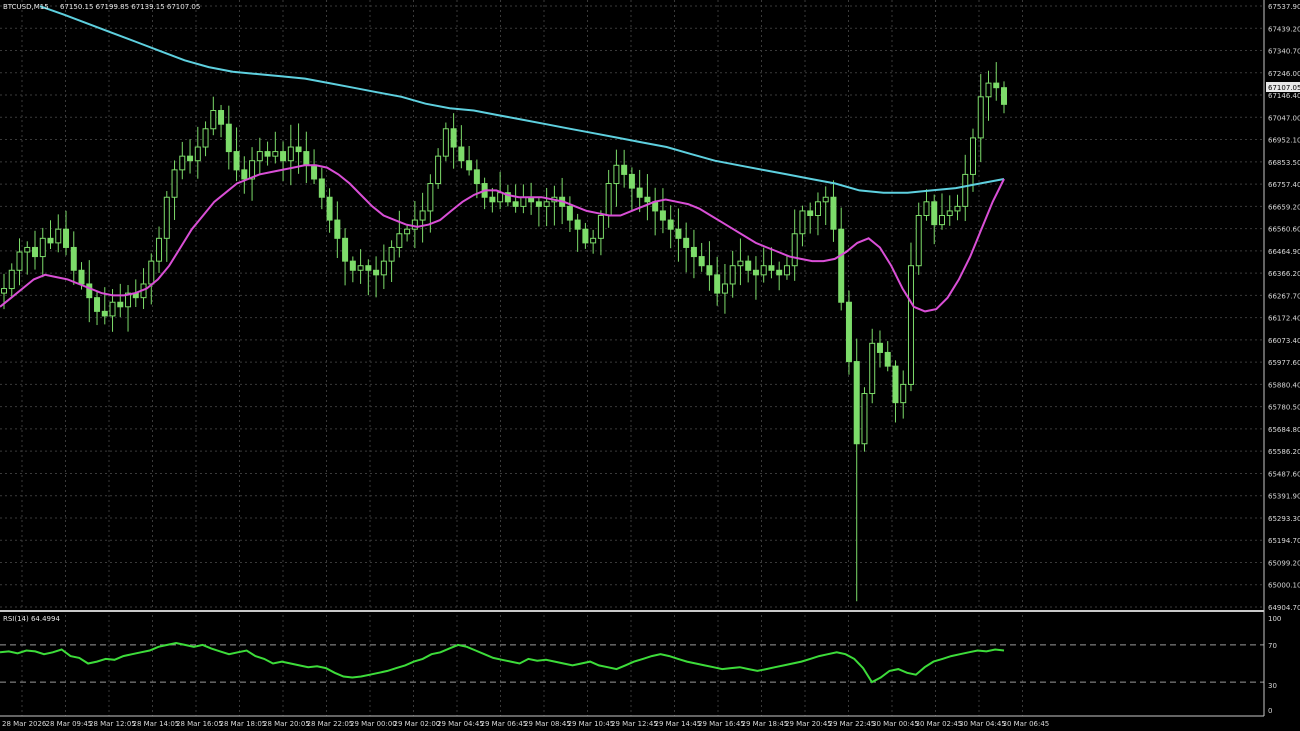 The width and height of the screenshot is (1300, 731). I want to click on price-tick-label: 66853.50, so click(1284, 163).